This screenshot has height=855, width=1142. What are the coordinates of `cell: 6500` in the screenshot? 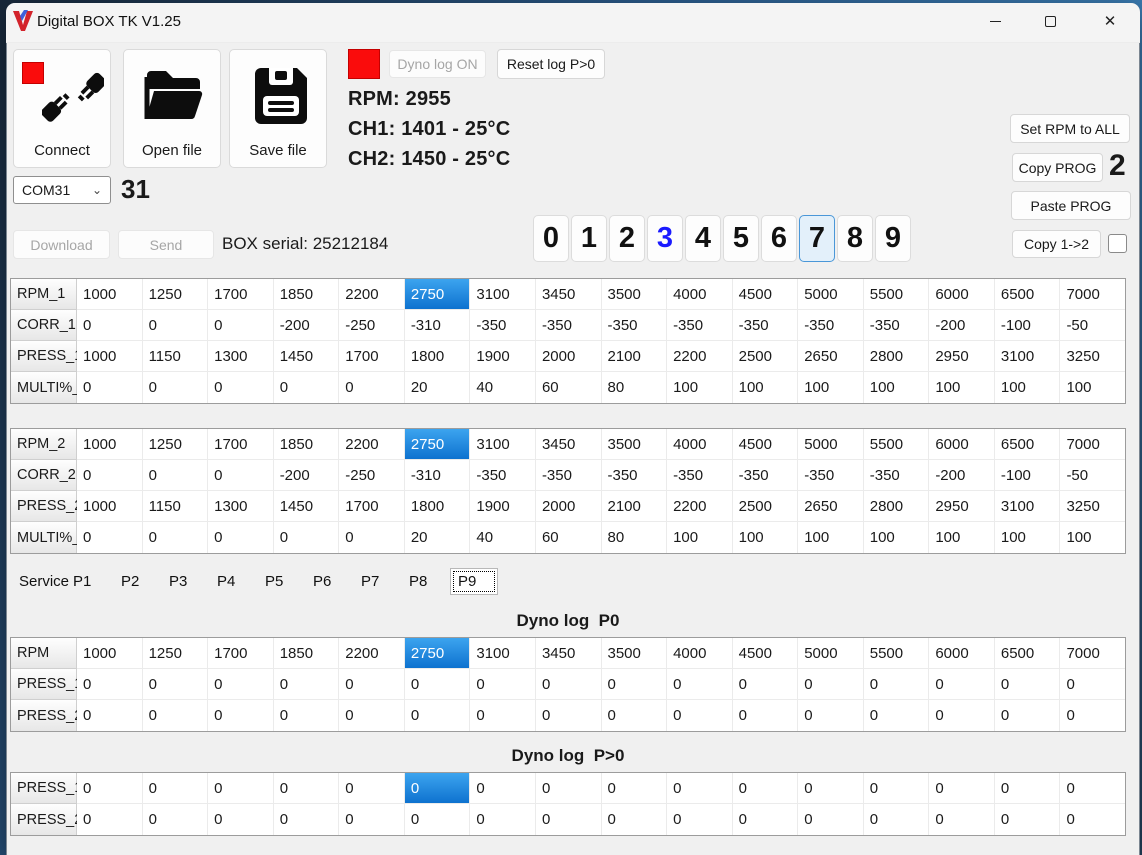 It's located at (1027, 653).